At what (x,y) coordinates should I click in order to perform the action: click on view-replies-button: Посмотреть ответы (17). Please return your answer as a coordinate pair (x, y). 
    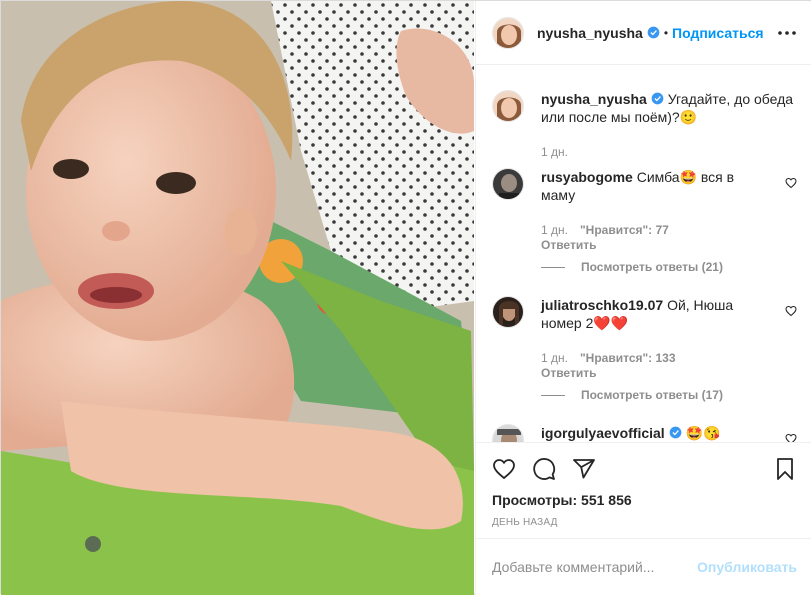
    Looking at the image, I should click on (632, 395).